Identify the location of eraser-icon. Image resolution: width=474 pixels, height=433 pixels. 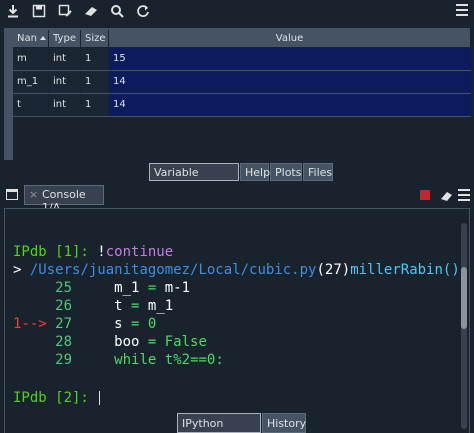
(91, 11).